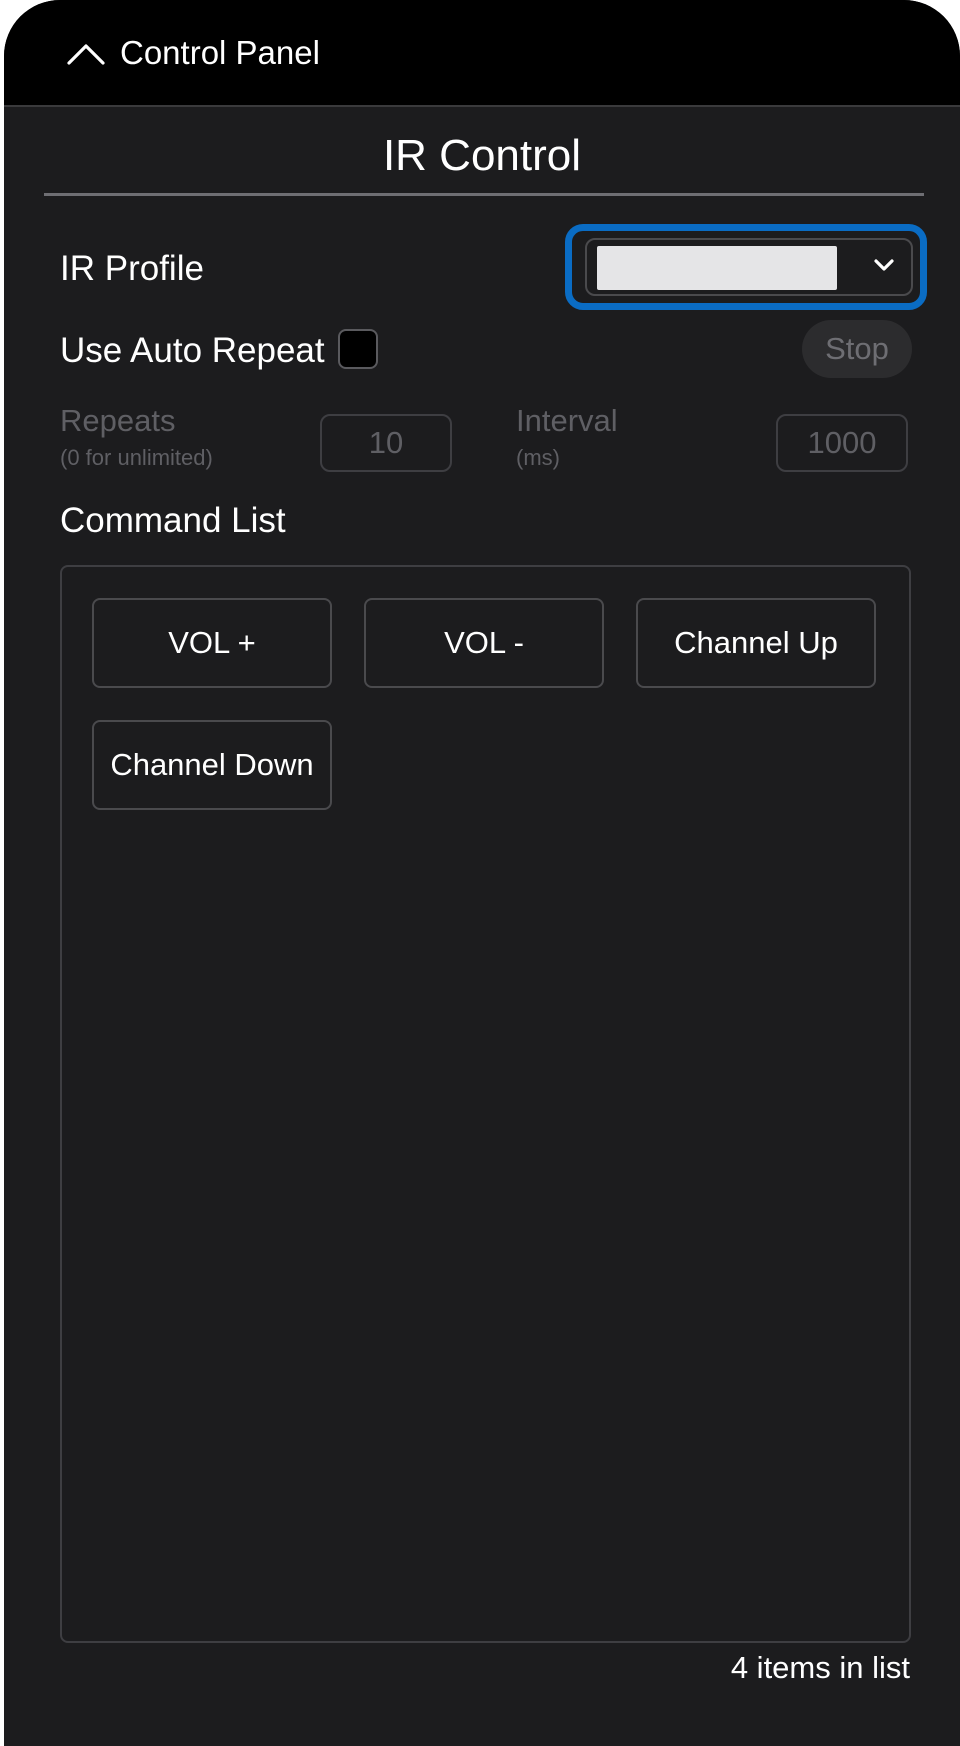 The image size is (960, 1746). Describe the element at coordinates (842, 443) in the screenshot. I see `interval-input: 1000` at that location.